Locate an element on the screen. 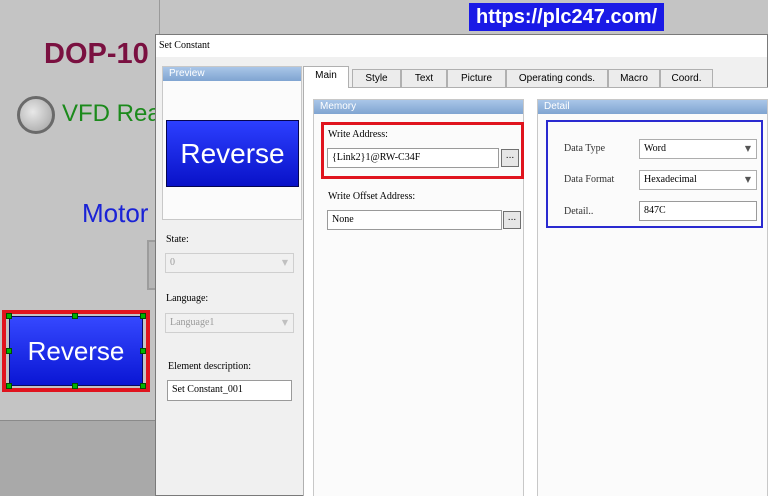  language-label: Language: is located at coordinates (187, 298).